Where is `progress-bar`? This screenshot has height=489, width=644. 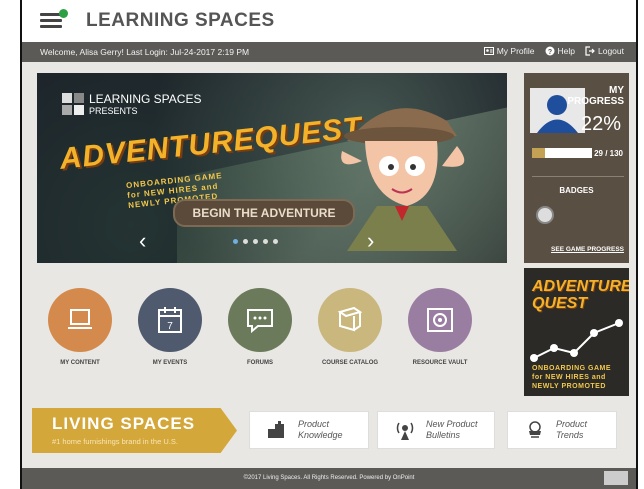
progress-bar is located at coordinates (562, 153).